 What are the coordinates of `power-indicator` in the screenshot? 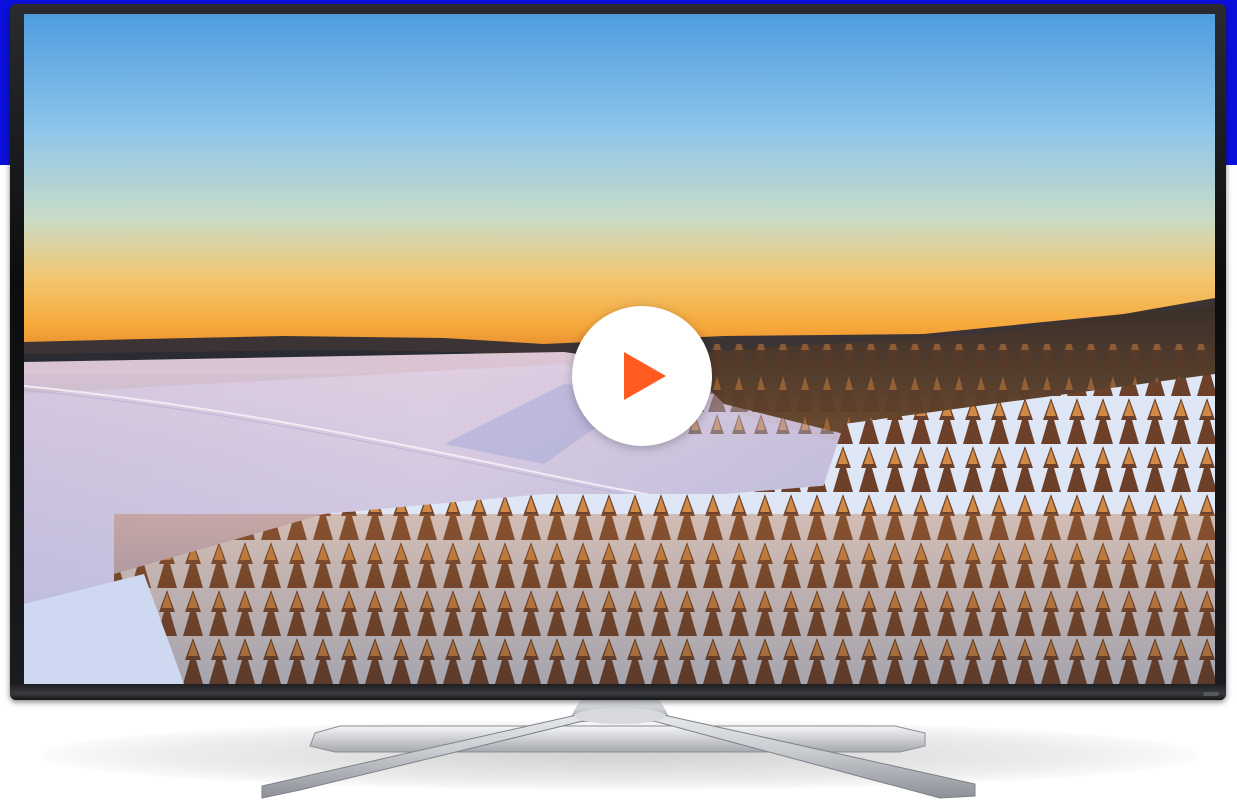 It's located at (1211, 694).